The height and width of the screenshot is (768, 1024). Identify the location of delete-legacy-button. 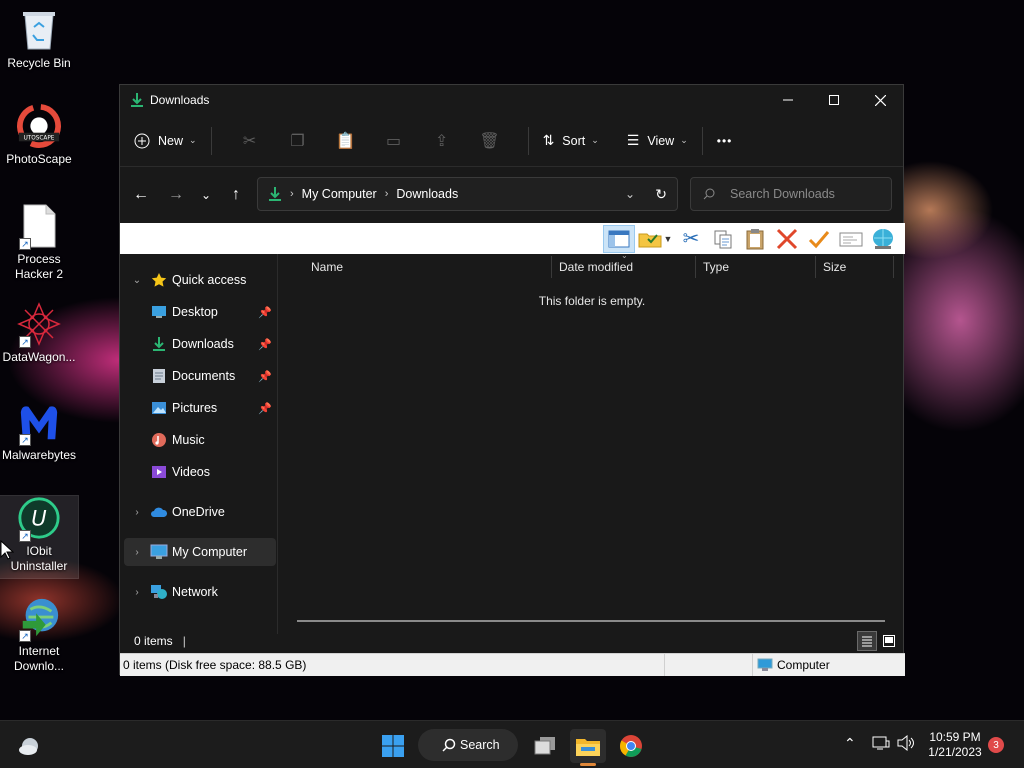
(787, 239).